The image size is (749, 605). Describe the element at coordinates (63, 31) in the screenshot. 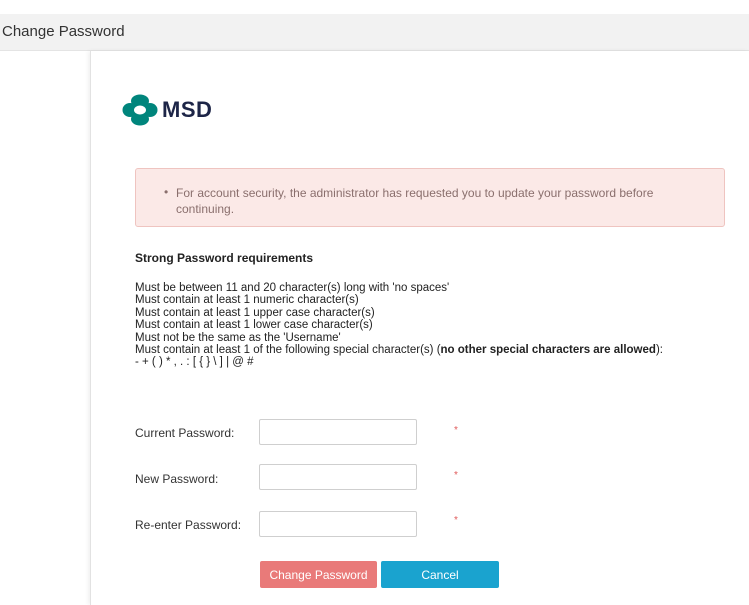

I see `window-title: Change Password` at that location.